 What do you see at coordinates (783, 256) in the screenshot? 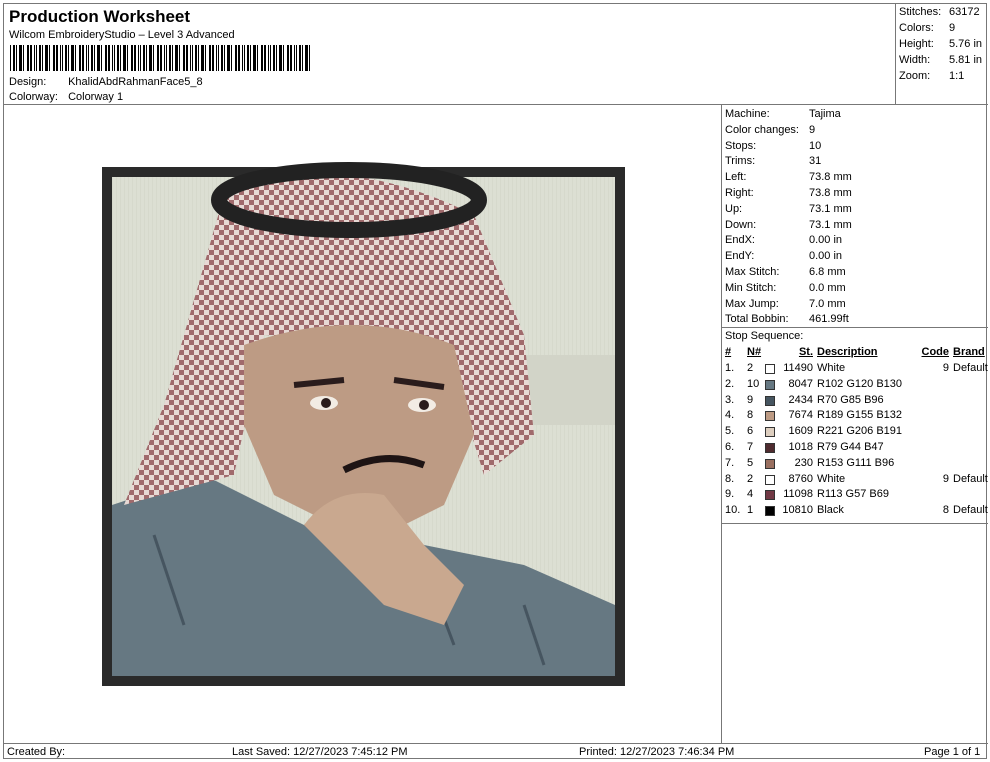
I see `machine-info-row: EndY: 0.00 in` at bounding box center [783, 256].